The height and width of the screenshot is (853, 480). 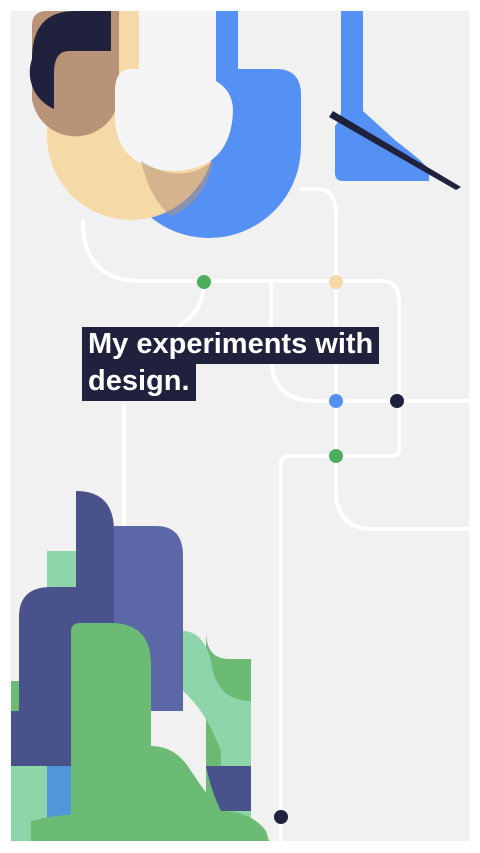 I want to click on network-dot-navy, so click(x=397, y=401).